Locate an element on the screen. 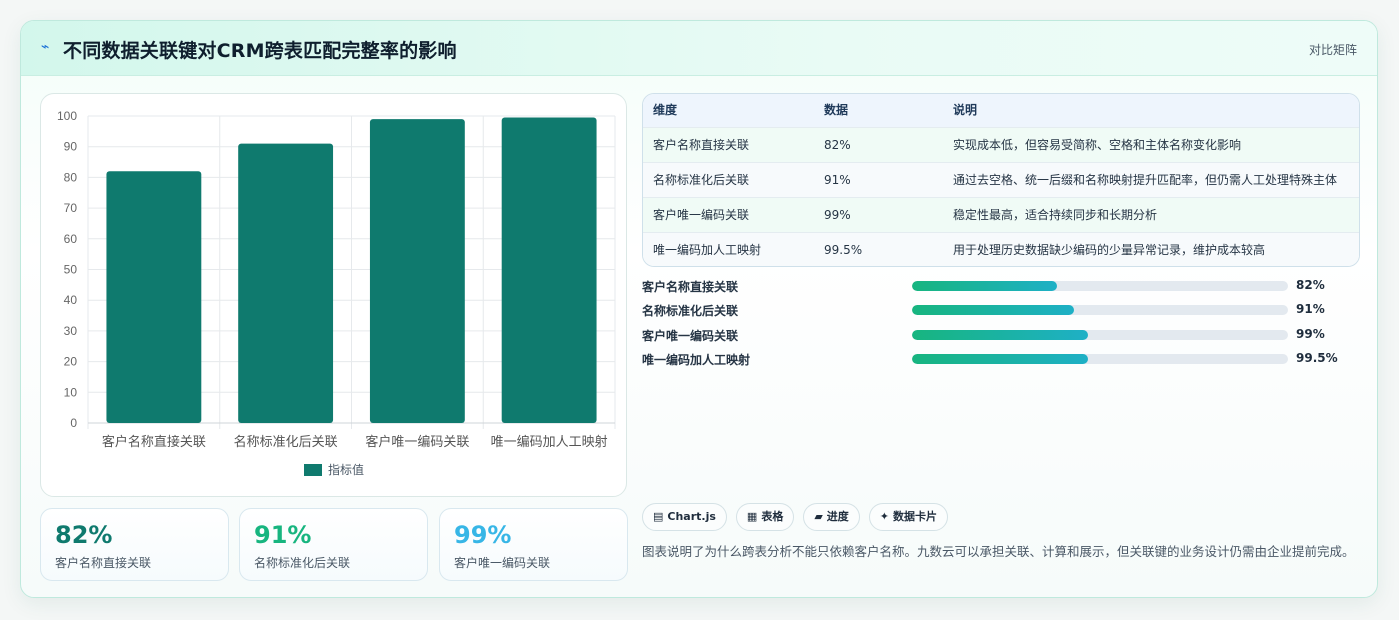 This screenshot has width=1399, height=620. y-tick-label: 80 is located at coordinates (71, 177).